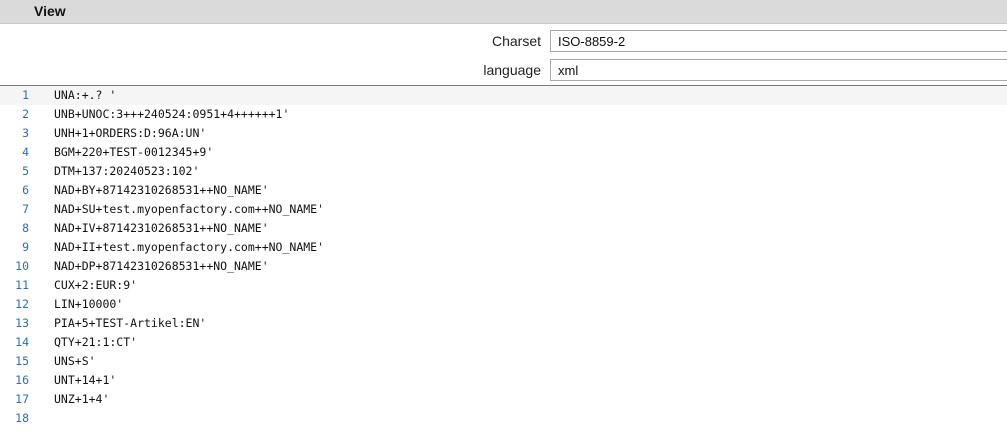 The height and width of the screenshot is (443, 1007). Describe the element at coordinates (22, 323) in the screenshot. I see `line-number: 13` at that location.